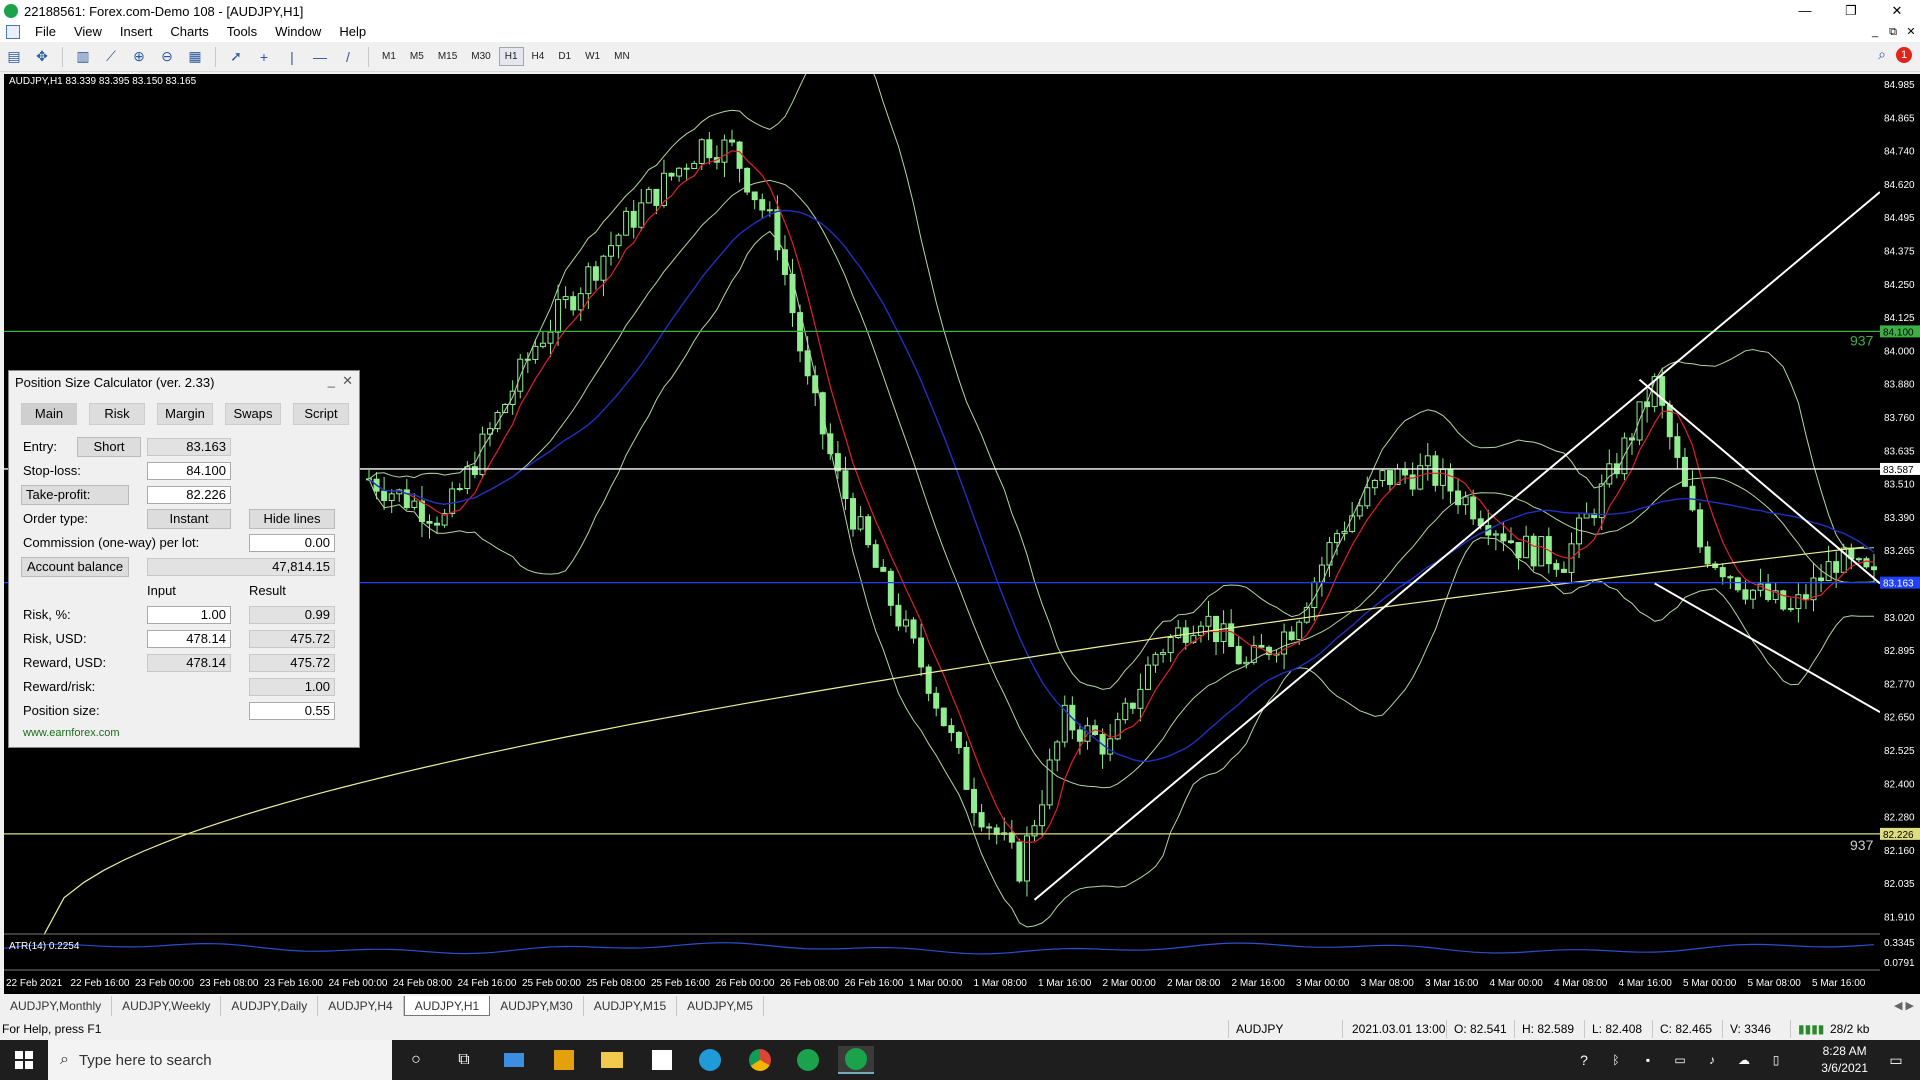 This screenshot has width=1920, height=1080. What do you see at coordinates (447, 1006) in the screenshot?
I see `tab-audjpy-h1: AUDJPY,H1` at bounding box center [447, 1006].